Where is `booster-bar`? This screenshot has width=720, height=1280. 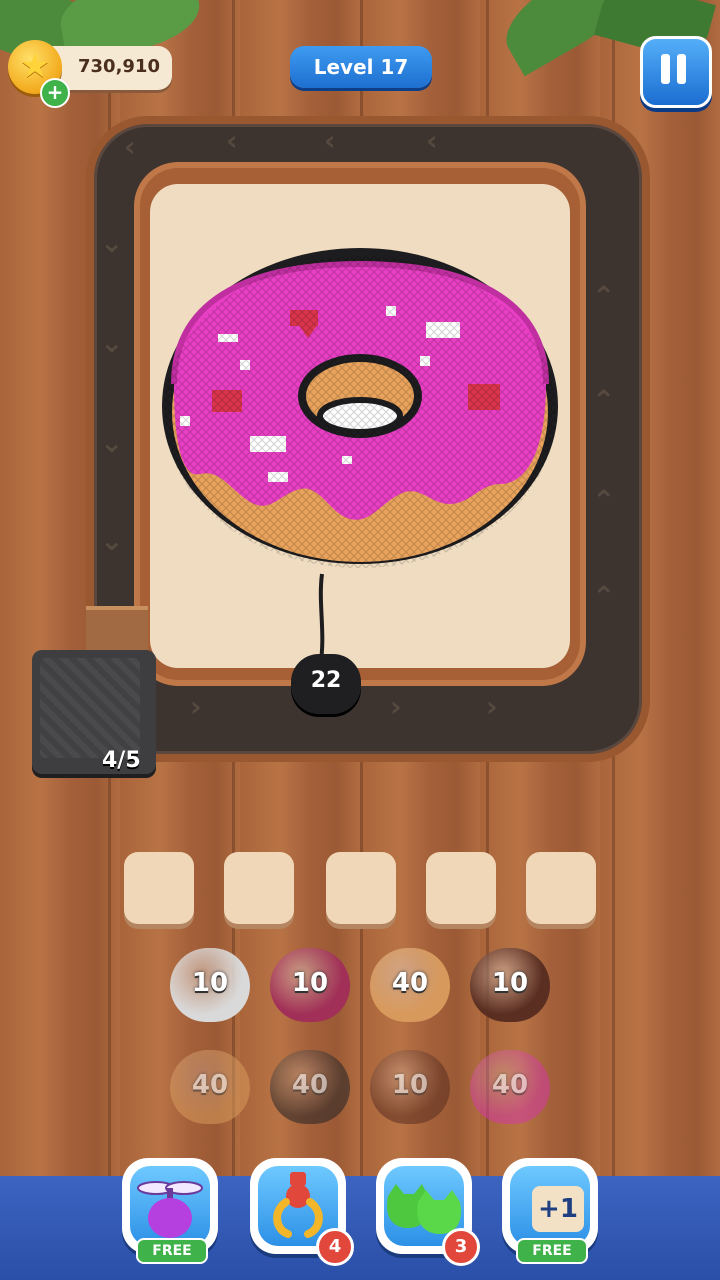 booster-bar is located at coordinates (360, 1228).